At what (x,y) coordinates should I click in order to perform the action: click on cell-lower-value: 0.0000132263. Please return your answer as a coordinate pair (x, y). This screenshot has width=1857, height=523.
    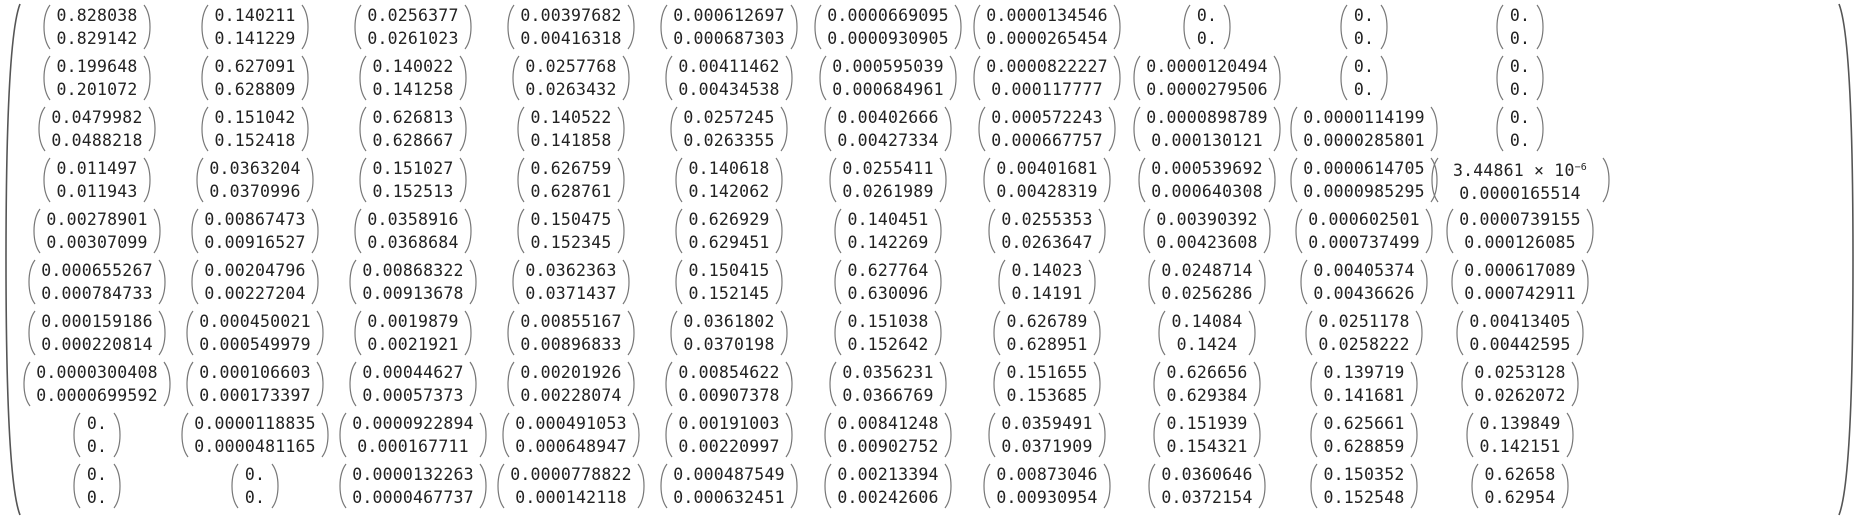
    Looking at the image, I should click on (413, 474).